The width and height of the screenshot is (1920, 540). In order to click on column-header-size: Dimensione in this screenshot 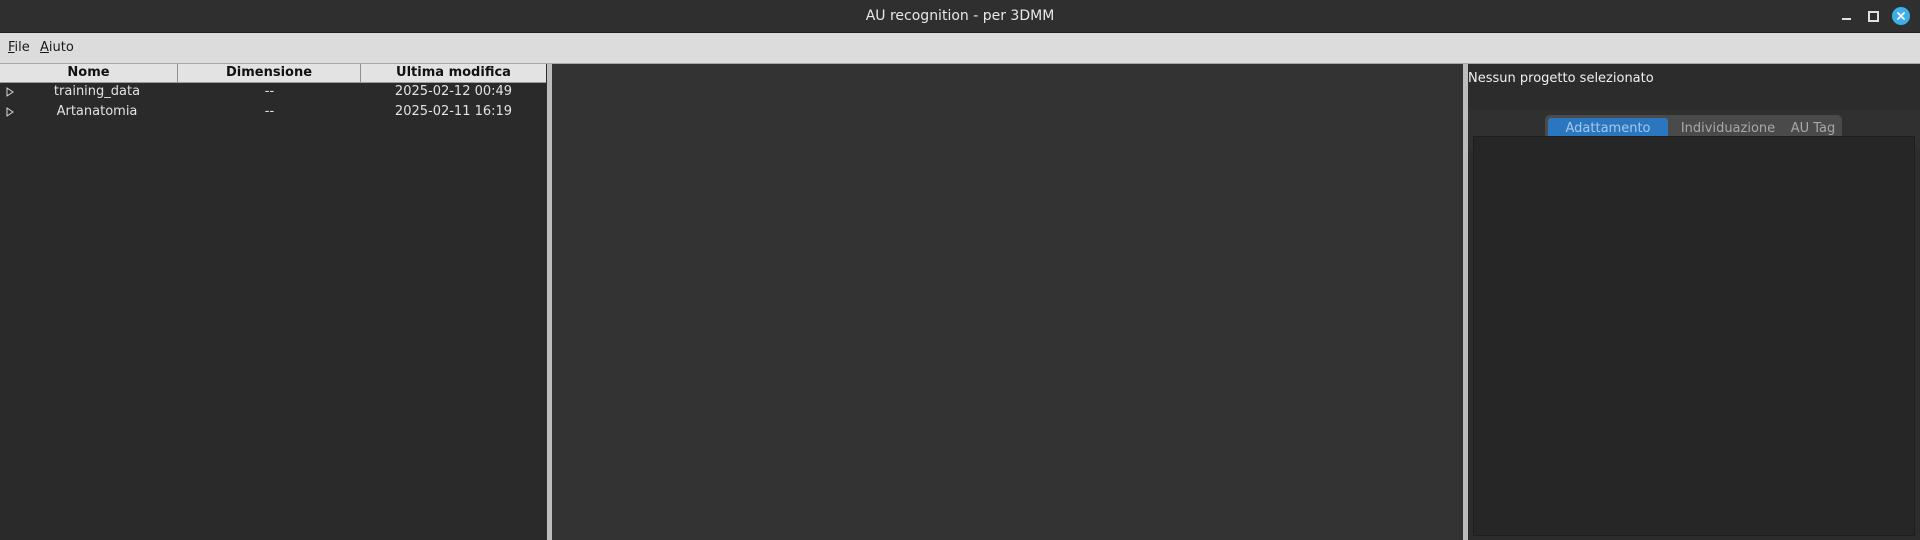, I will do `click(269, 73)`.